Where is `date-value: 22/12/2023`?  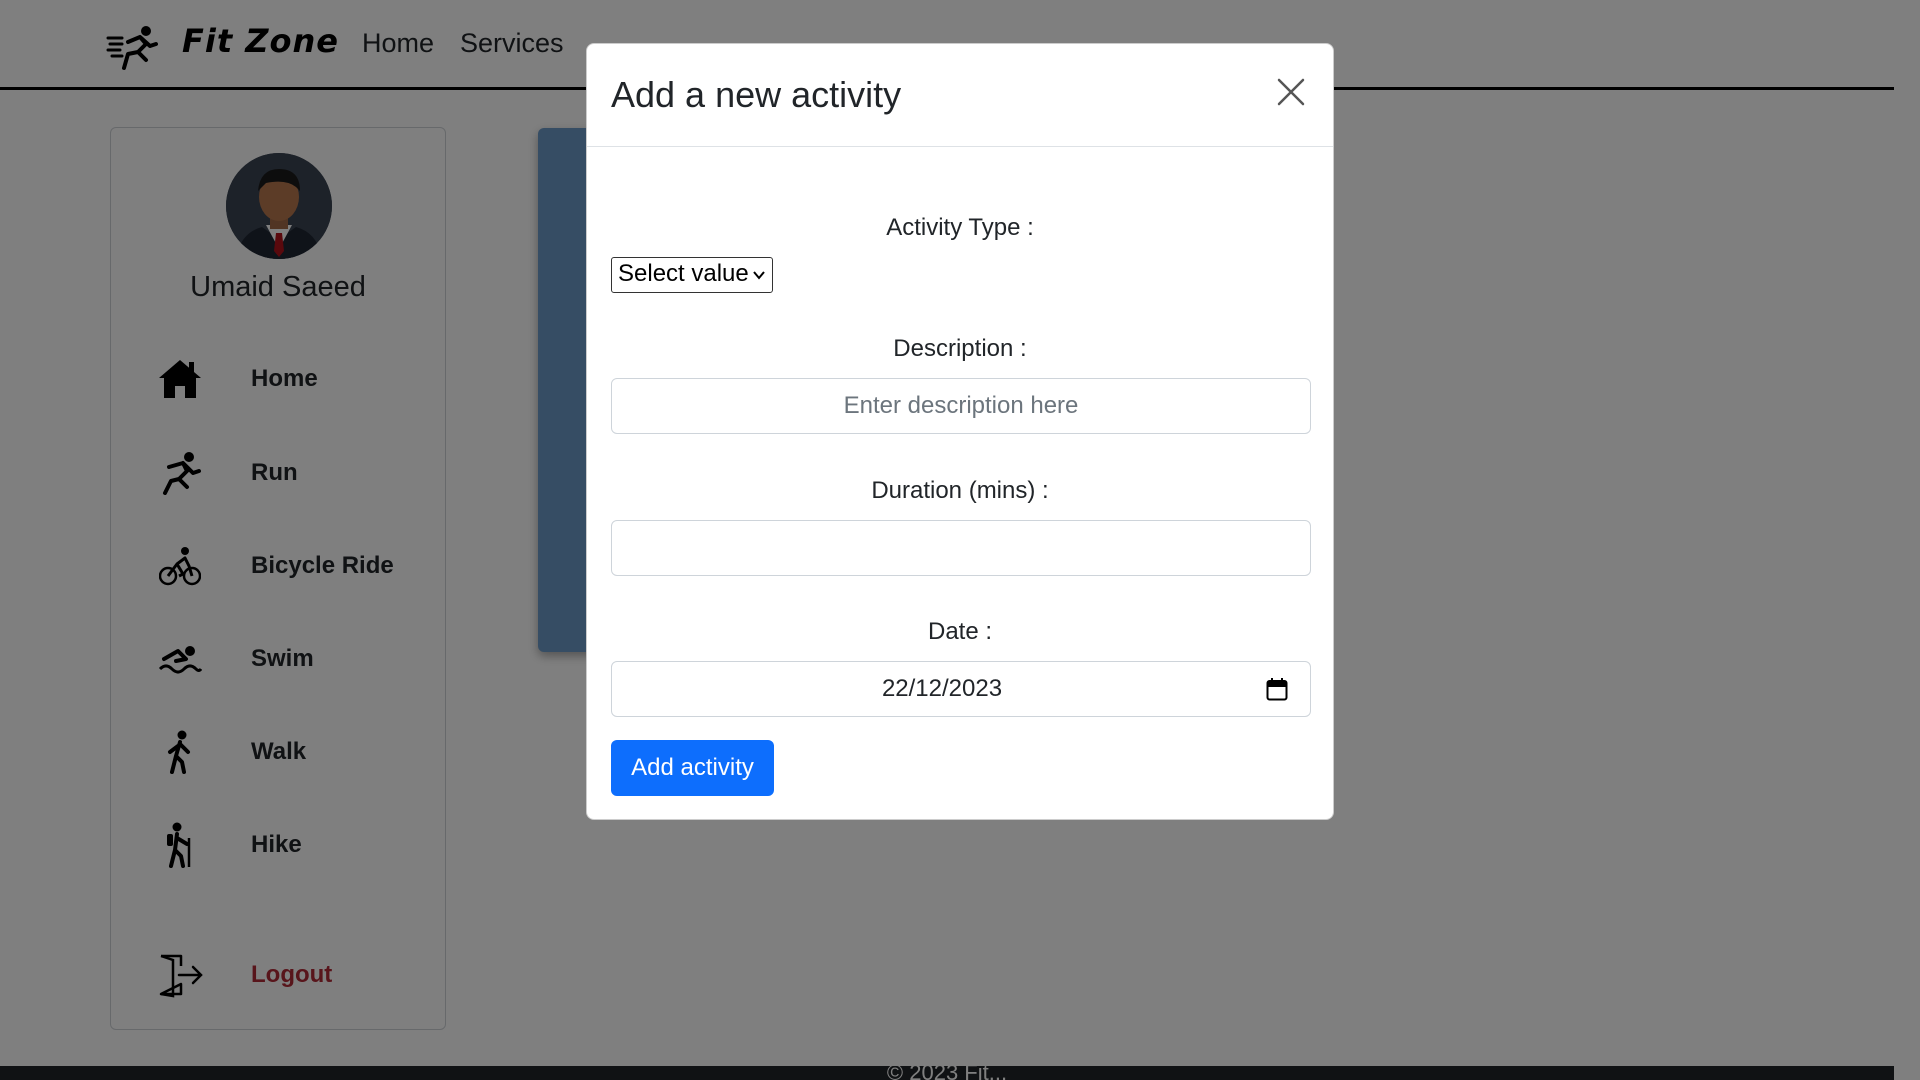
date-value: 22/12/2023 is located at coordinates (942, 688).